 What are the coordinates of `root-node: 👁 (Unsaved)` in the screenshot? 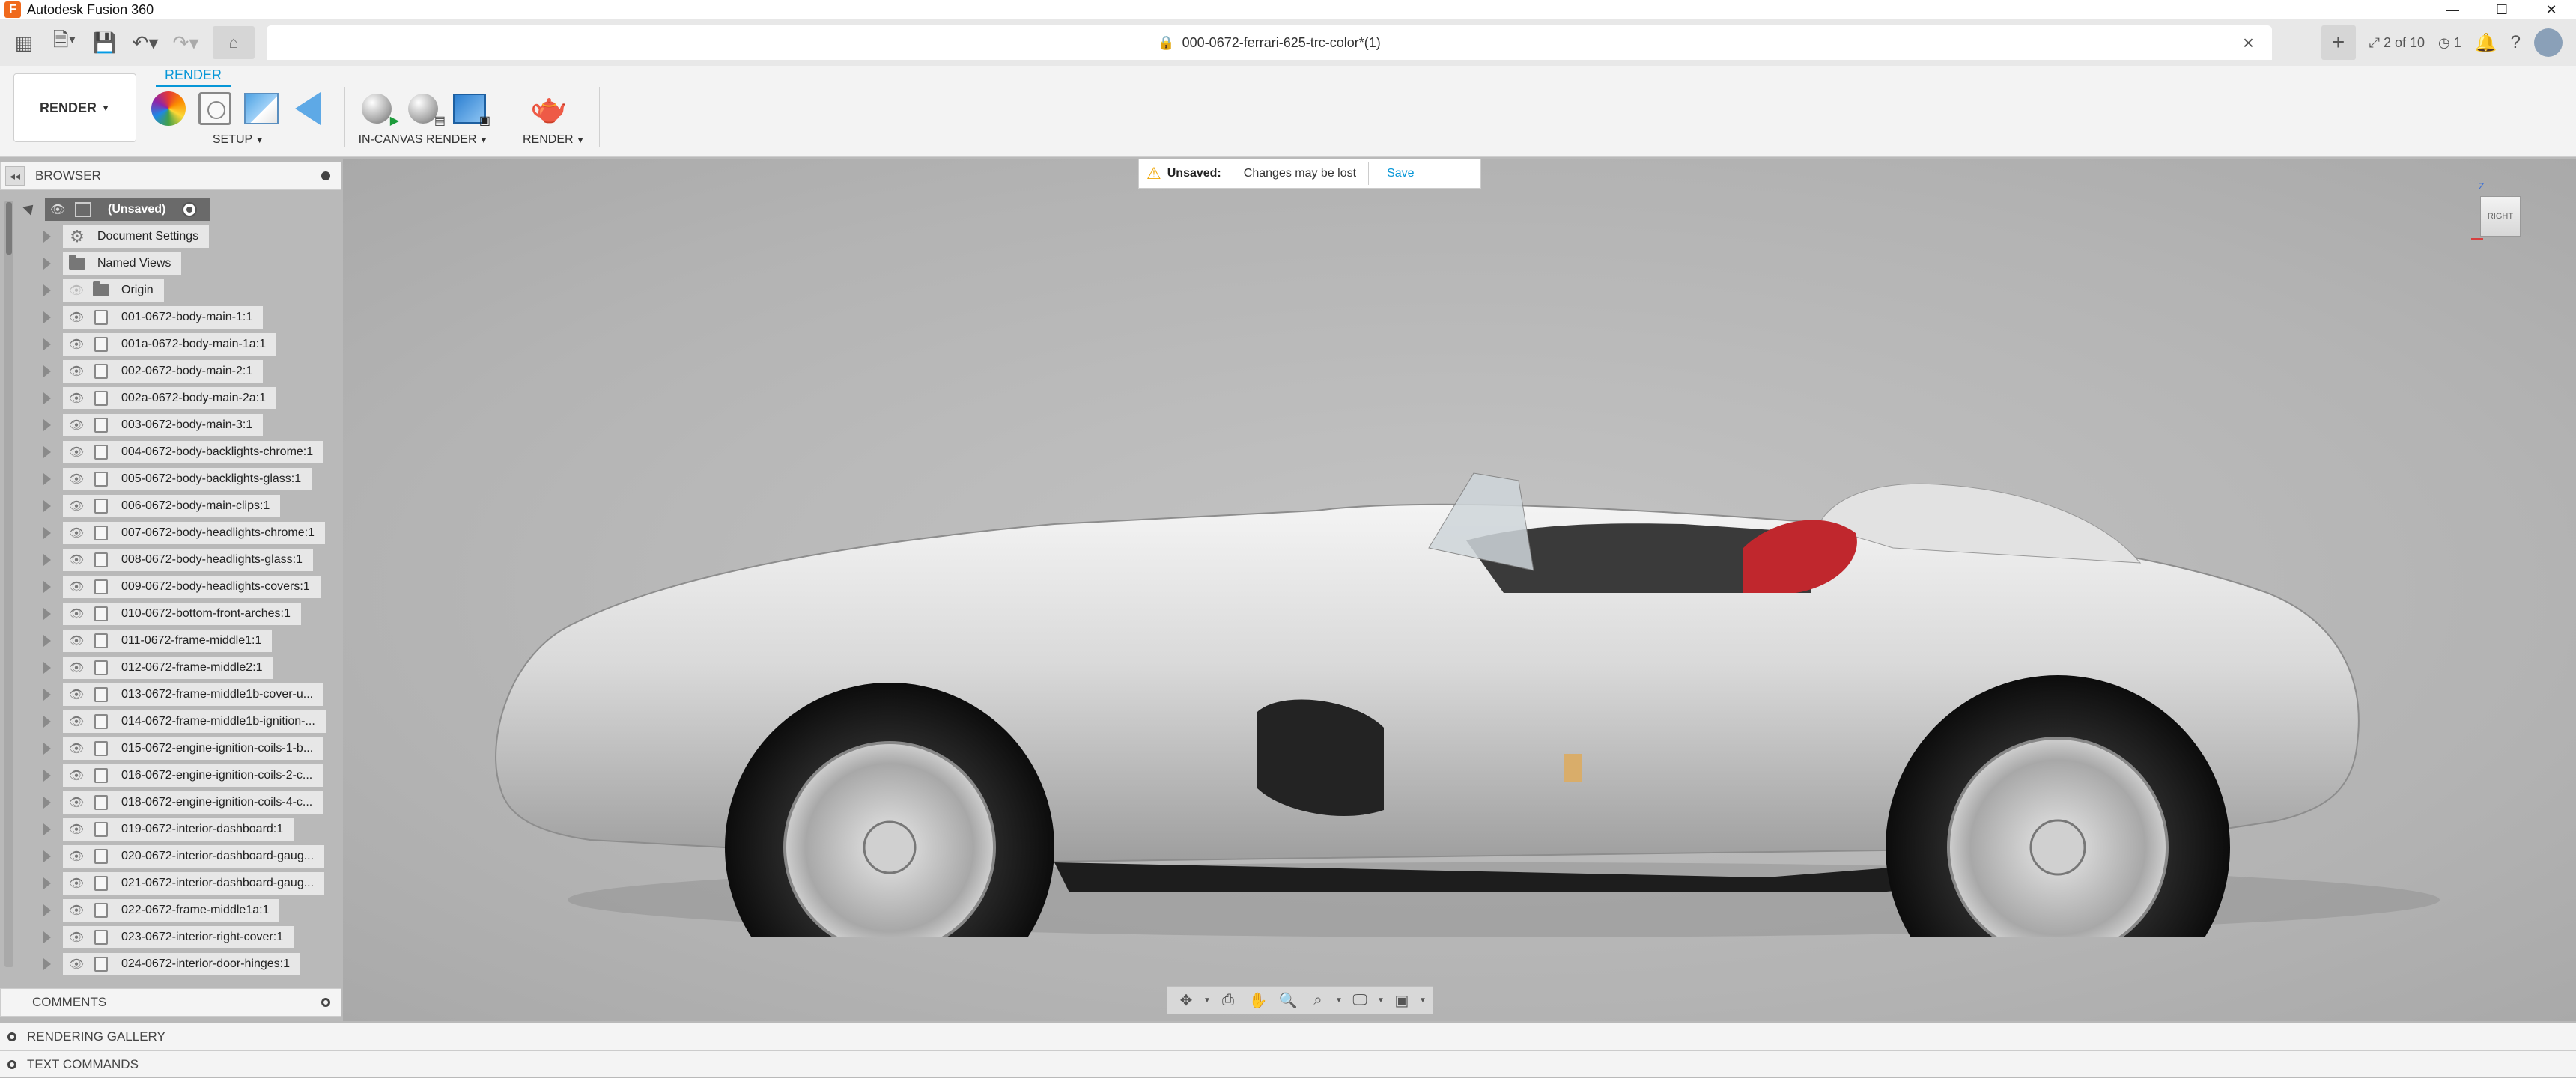 It's located at (127, 209).